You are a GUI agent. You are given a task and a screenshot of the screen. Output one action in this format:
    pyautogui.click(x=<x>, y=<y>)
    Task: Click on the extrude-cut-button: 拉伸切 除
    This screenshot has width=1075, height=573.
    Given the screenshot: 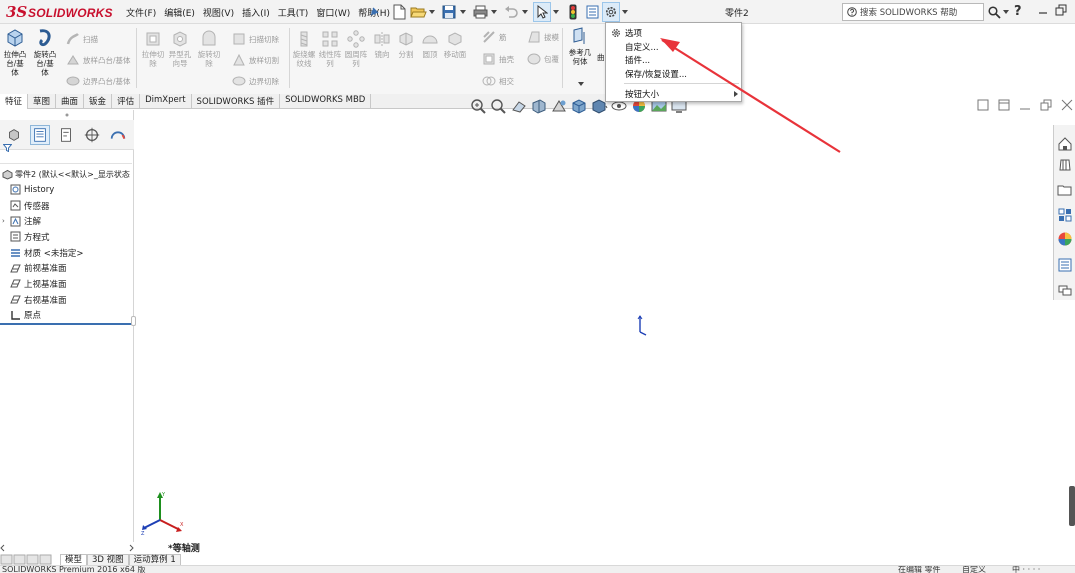 What is the action you would take?
    pyautogui.click(x=153, y=49)
    